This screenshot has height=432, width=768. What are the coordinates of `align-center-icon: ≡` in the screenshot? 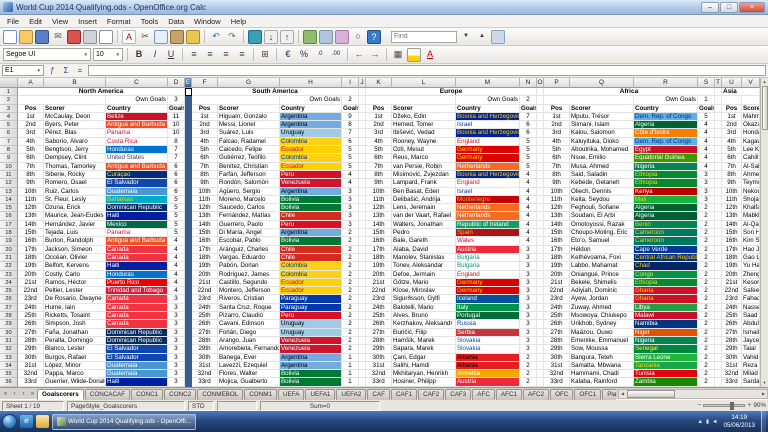 It's located at (210, 55).